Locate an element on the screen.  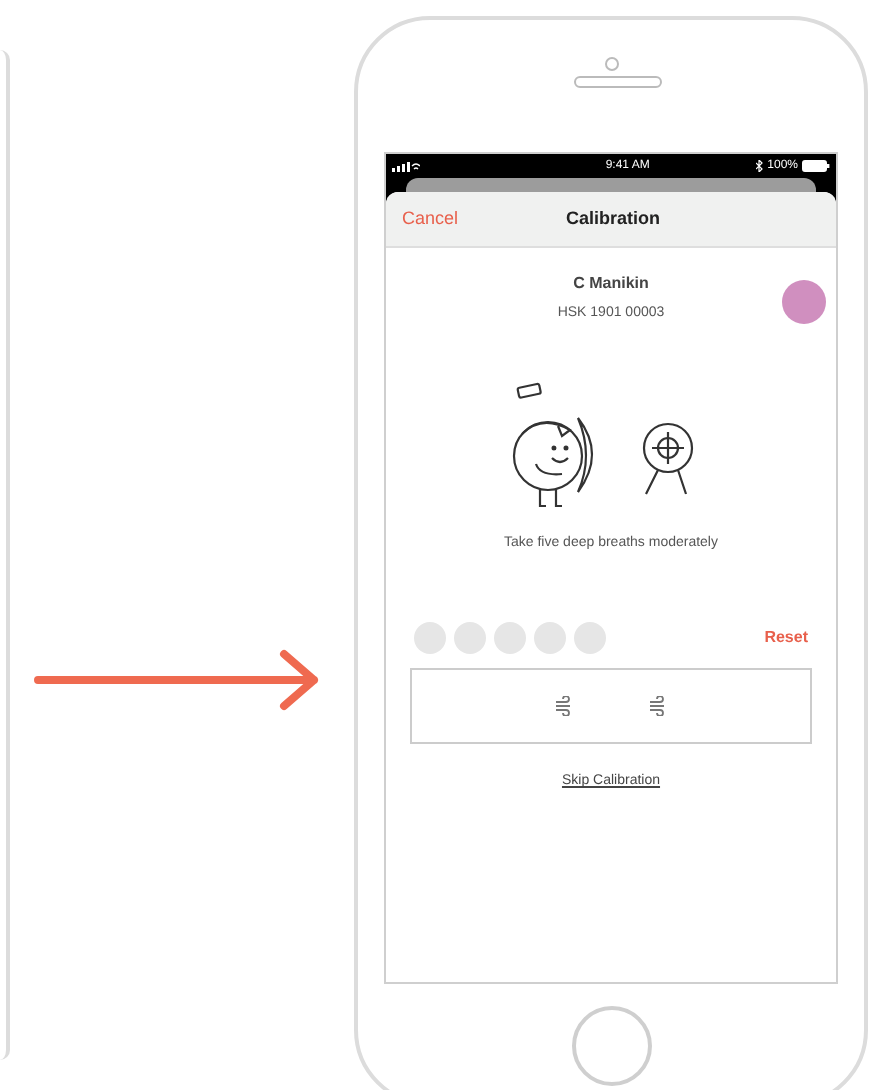
reset-button: Reset is located at coordinates (786, 638).